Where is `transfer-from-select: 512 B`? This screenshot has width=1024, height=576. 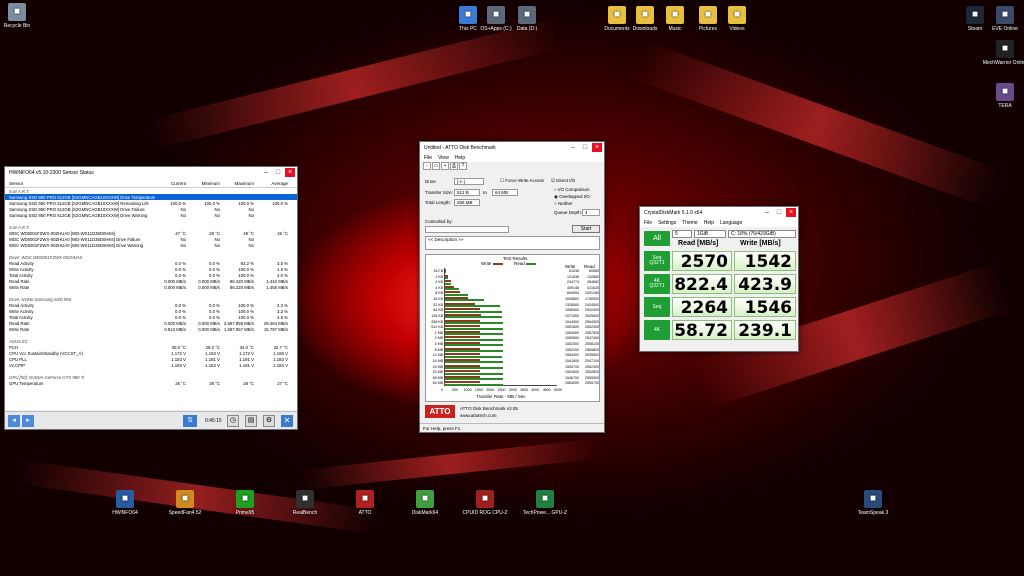 transfer-from-select: 512 B is located at coordinates (467, 192).